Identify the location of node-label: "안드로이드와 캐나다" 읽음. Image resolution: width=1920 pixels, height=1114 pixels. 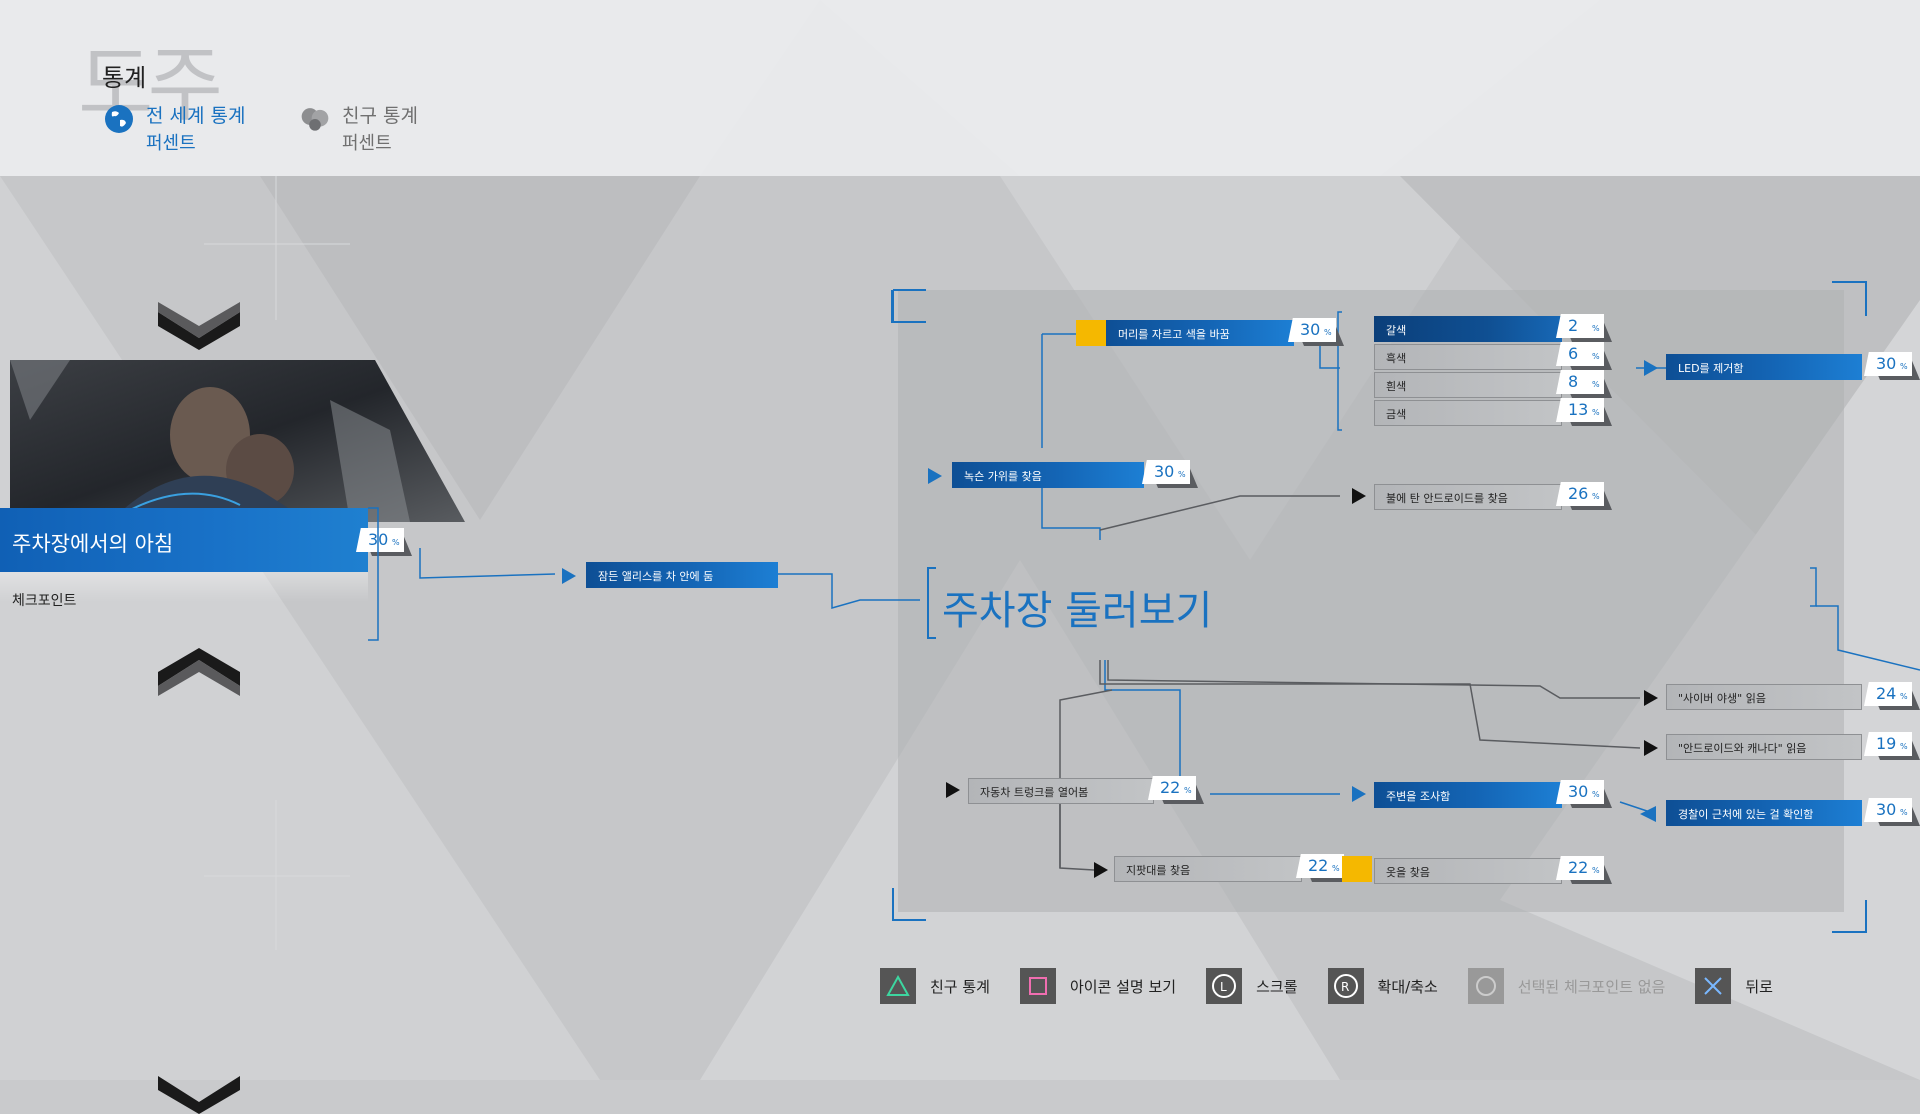
(1742, 748).